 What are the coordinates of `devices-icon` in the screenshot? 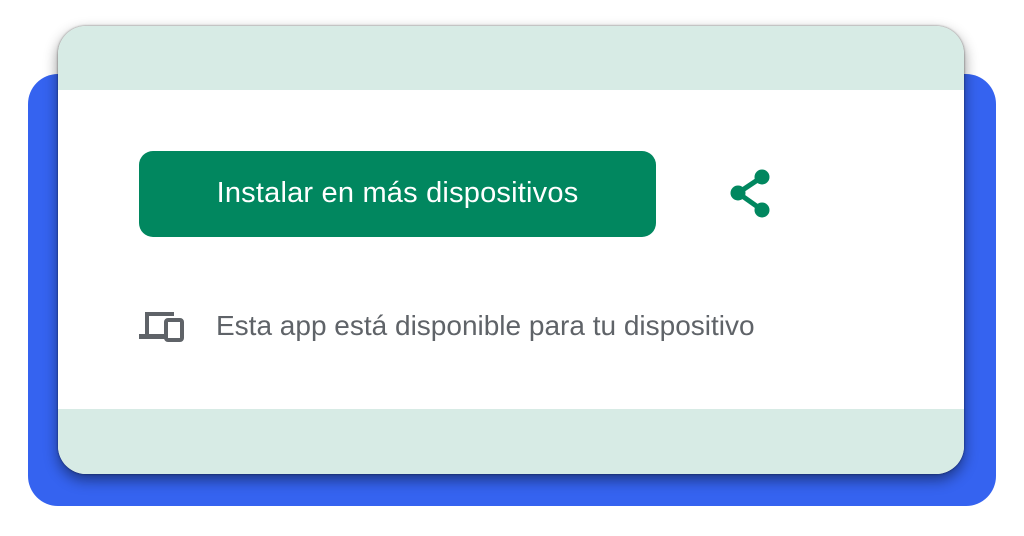 It's located at (162, 326).